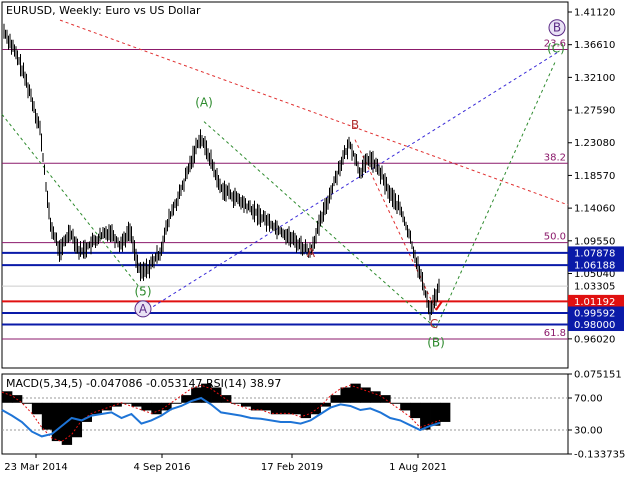 Image resolution: width=640 pixels, height=480 pixels. What do you see at coordinates (556, 49) in the screenshot?
I see `wave-label: (C)` at bounding box center [556, 49].